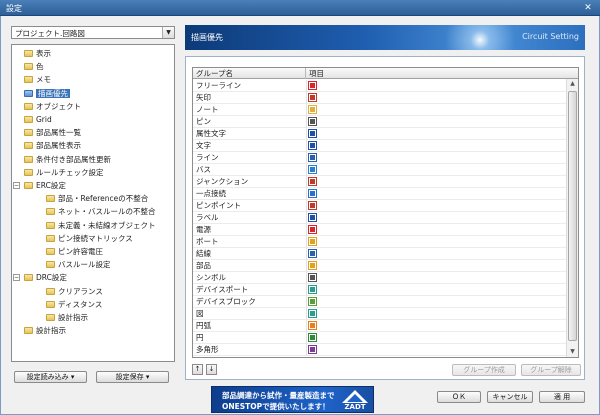 The width and height of the screenshot is (600, 415). What do you see at coordinates (437, 73) in the screenshot?
I see `column-header-item: 項目` at bounding box center [437, 73].